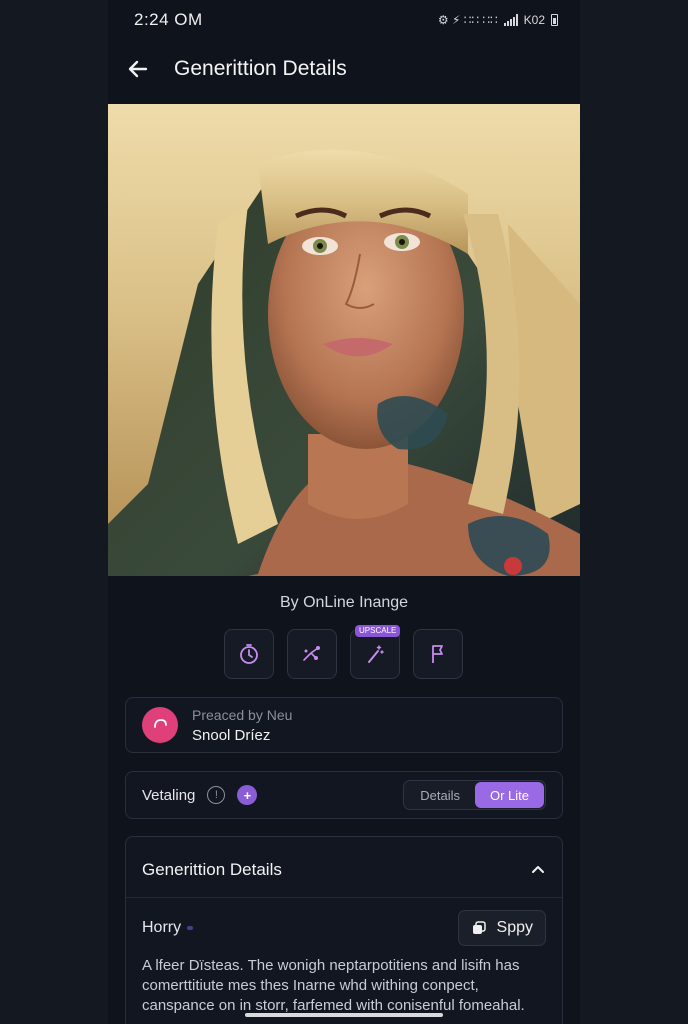  Describe the element at coordinates (346, 20) in the screenshot. I see `status-bar: 2:24 OM ⚙ ⚡ ∷∷ ∷∷ K02` at that location.